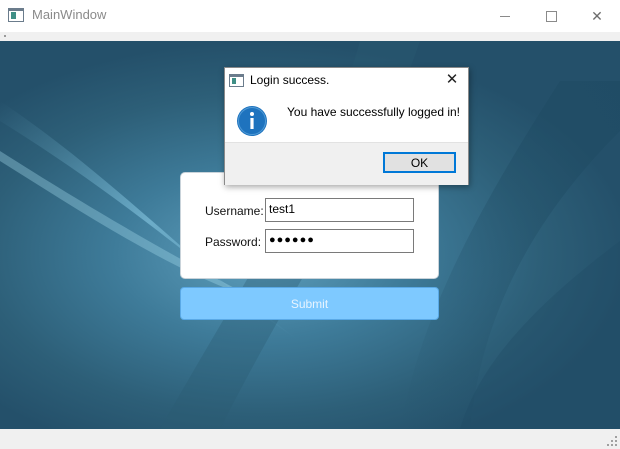  I want to click on dialog-title: Login success., so click(290, 80).